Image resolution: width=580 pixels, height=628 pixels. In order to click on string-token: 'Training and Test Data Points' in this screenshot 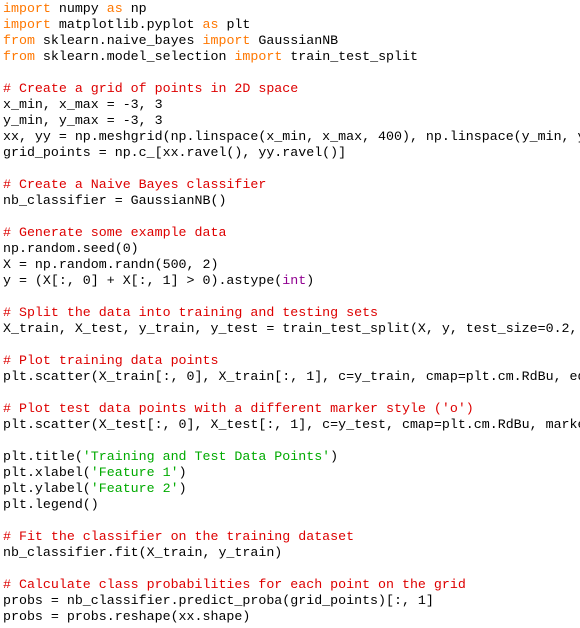, I will do `click(206, 456)`.